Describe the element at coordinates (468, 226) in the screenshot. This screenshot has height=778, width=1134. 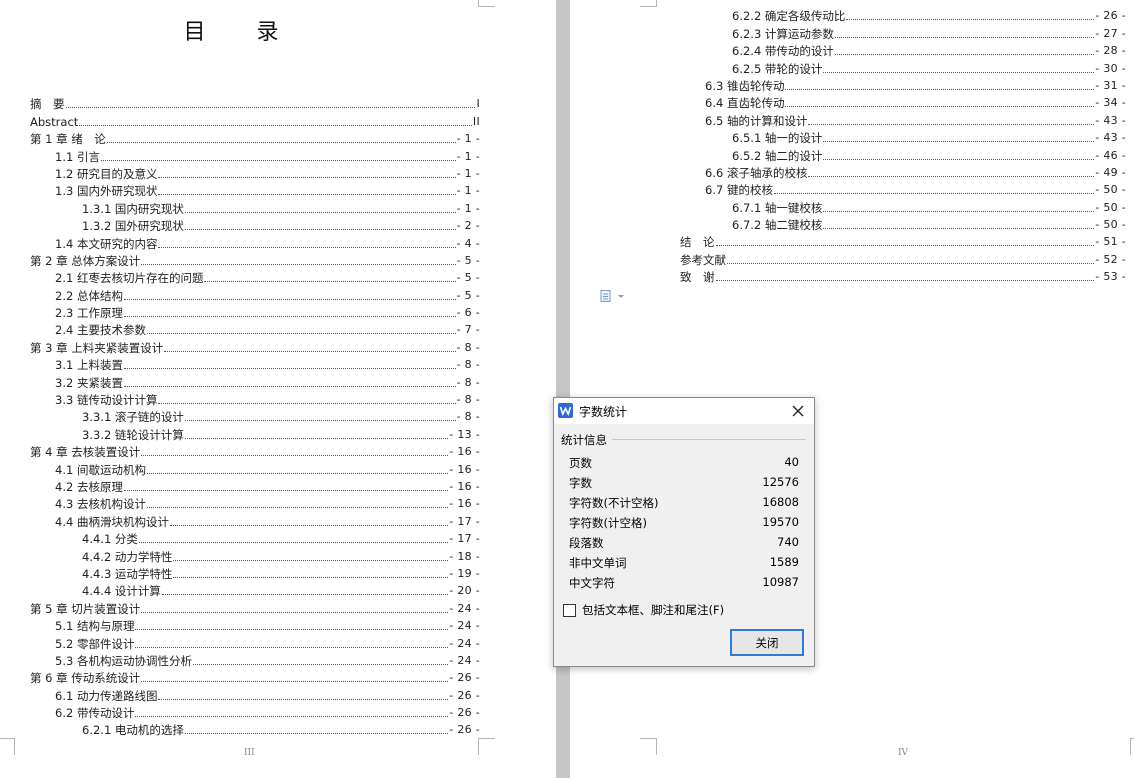
I see `toc-entry-page: - 2 -` at that location.